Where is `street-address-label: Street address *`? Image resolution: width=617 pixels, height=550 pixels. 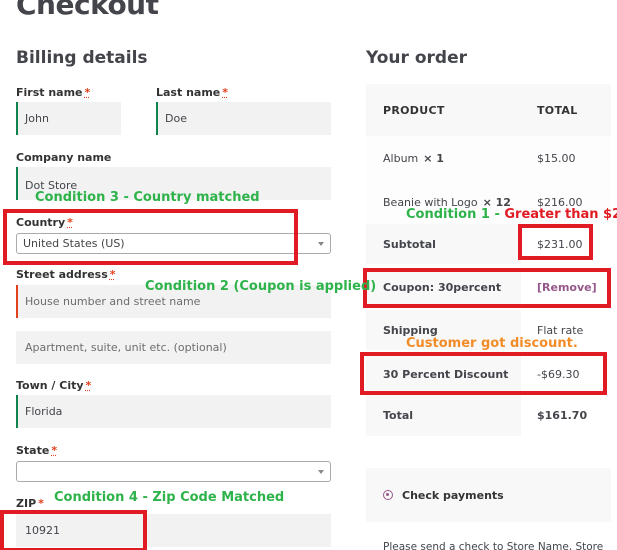 street-address-label: Street address * is located at coordinates (66, 274).